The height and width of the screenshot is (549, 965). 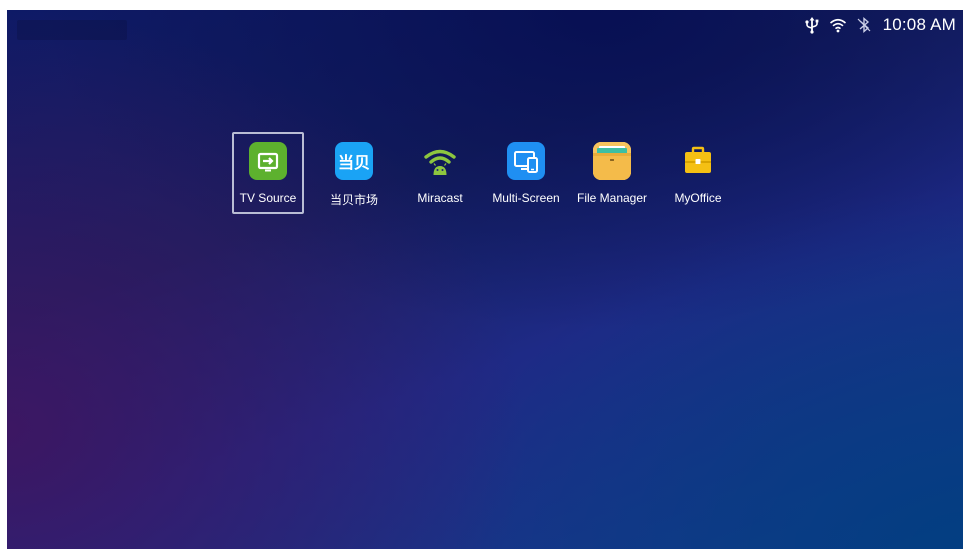 I want to click on multi-screen-icon, so click(x=526, y=161).